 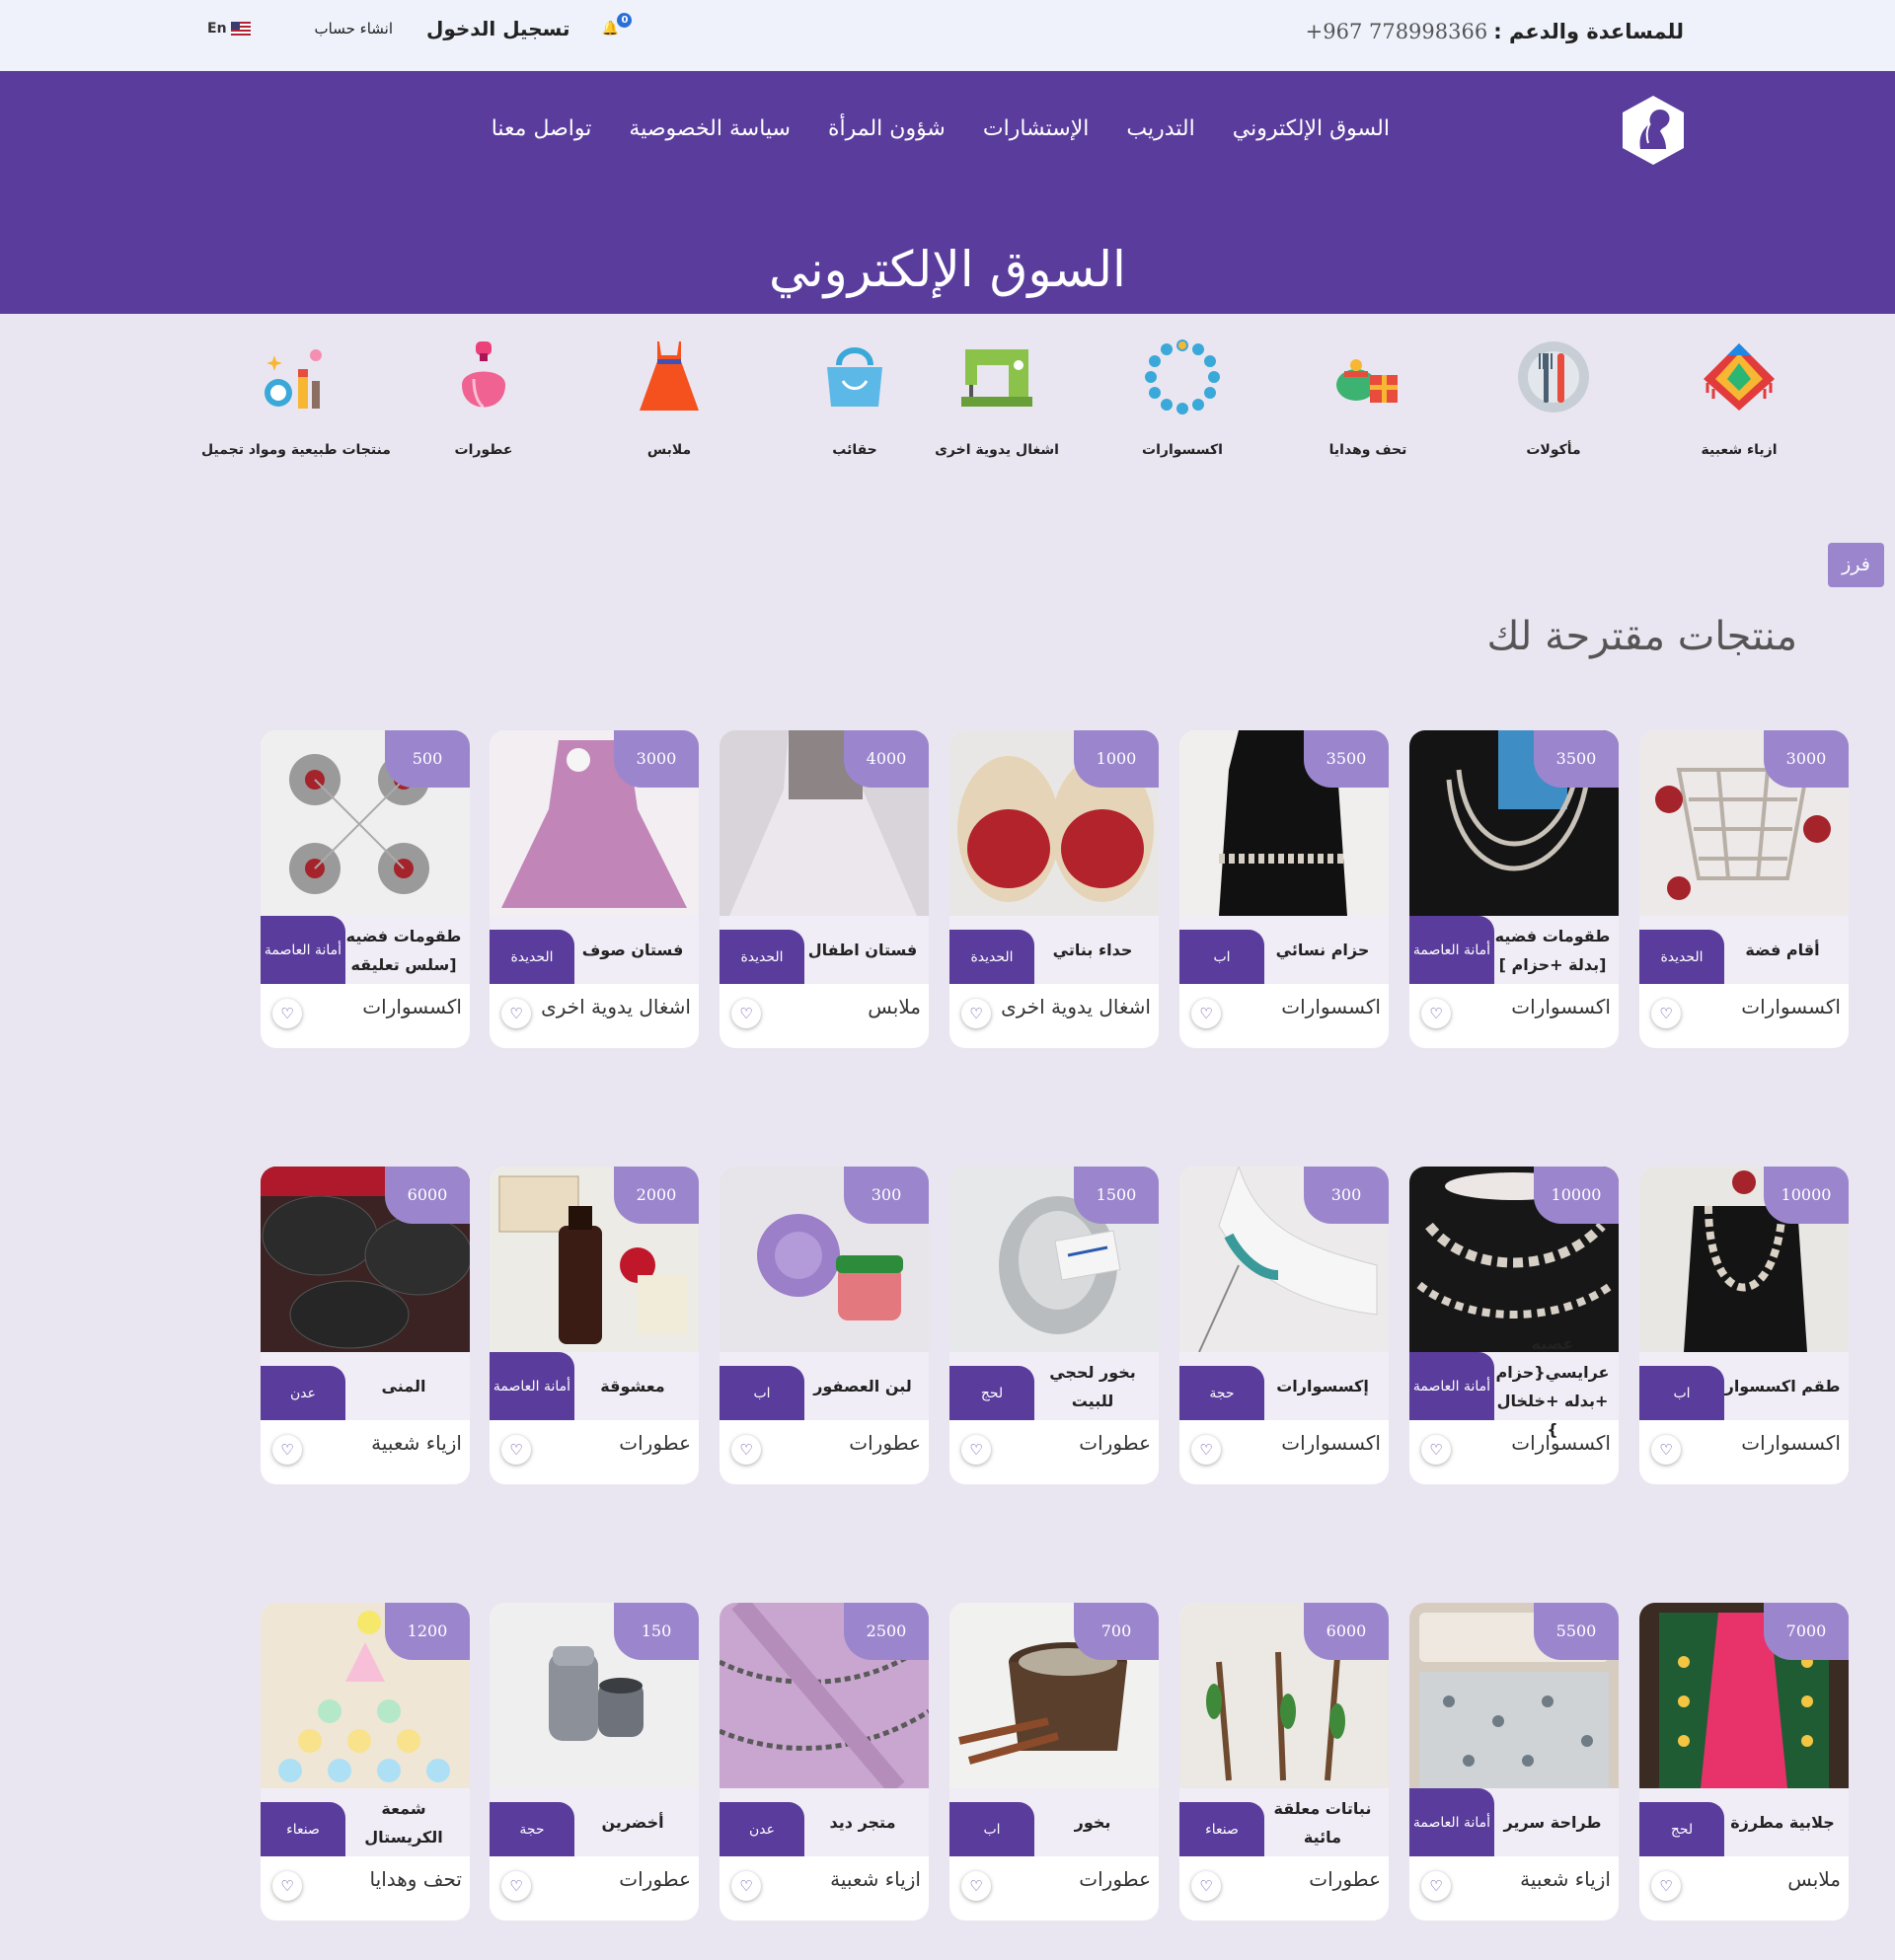 I want to click on product-info: طقومات فضيه [بدلة +حزام ] أمانة العاصمة, so click(x=1514, y=950).